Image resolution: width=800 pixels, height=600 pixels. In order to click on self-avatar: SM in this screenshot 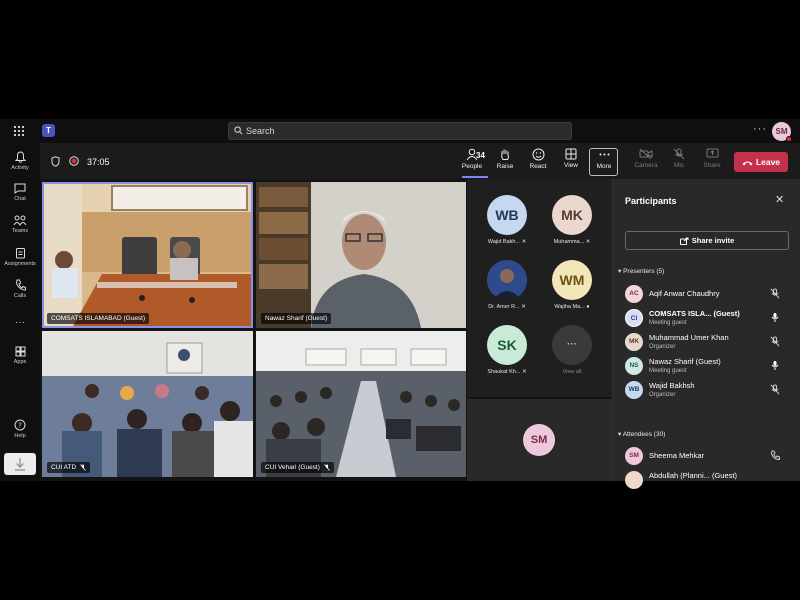, I will do `click(539, 440)`.